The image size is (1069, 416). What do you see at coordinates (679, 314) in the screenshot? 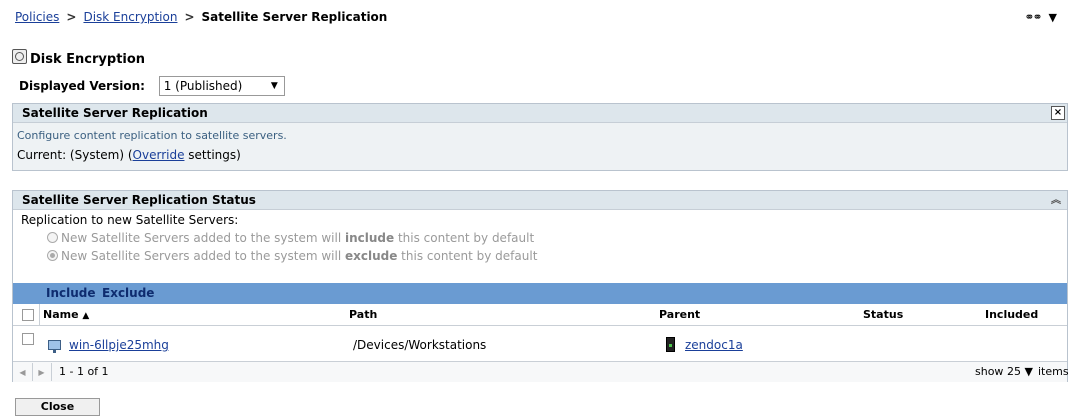
I see `column-parent-header: Parent` at bounding box center [679, 314].